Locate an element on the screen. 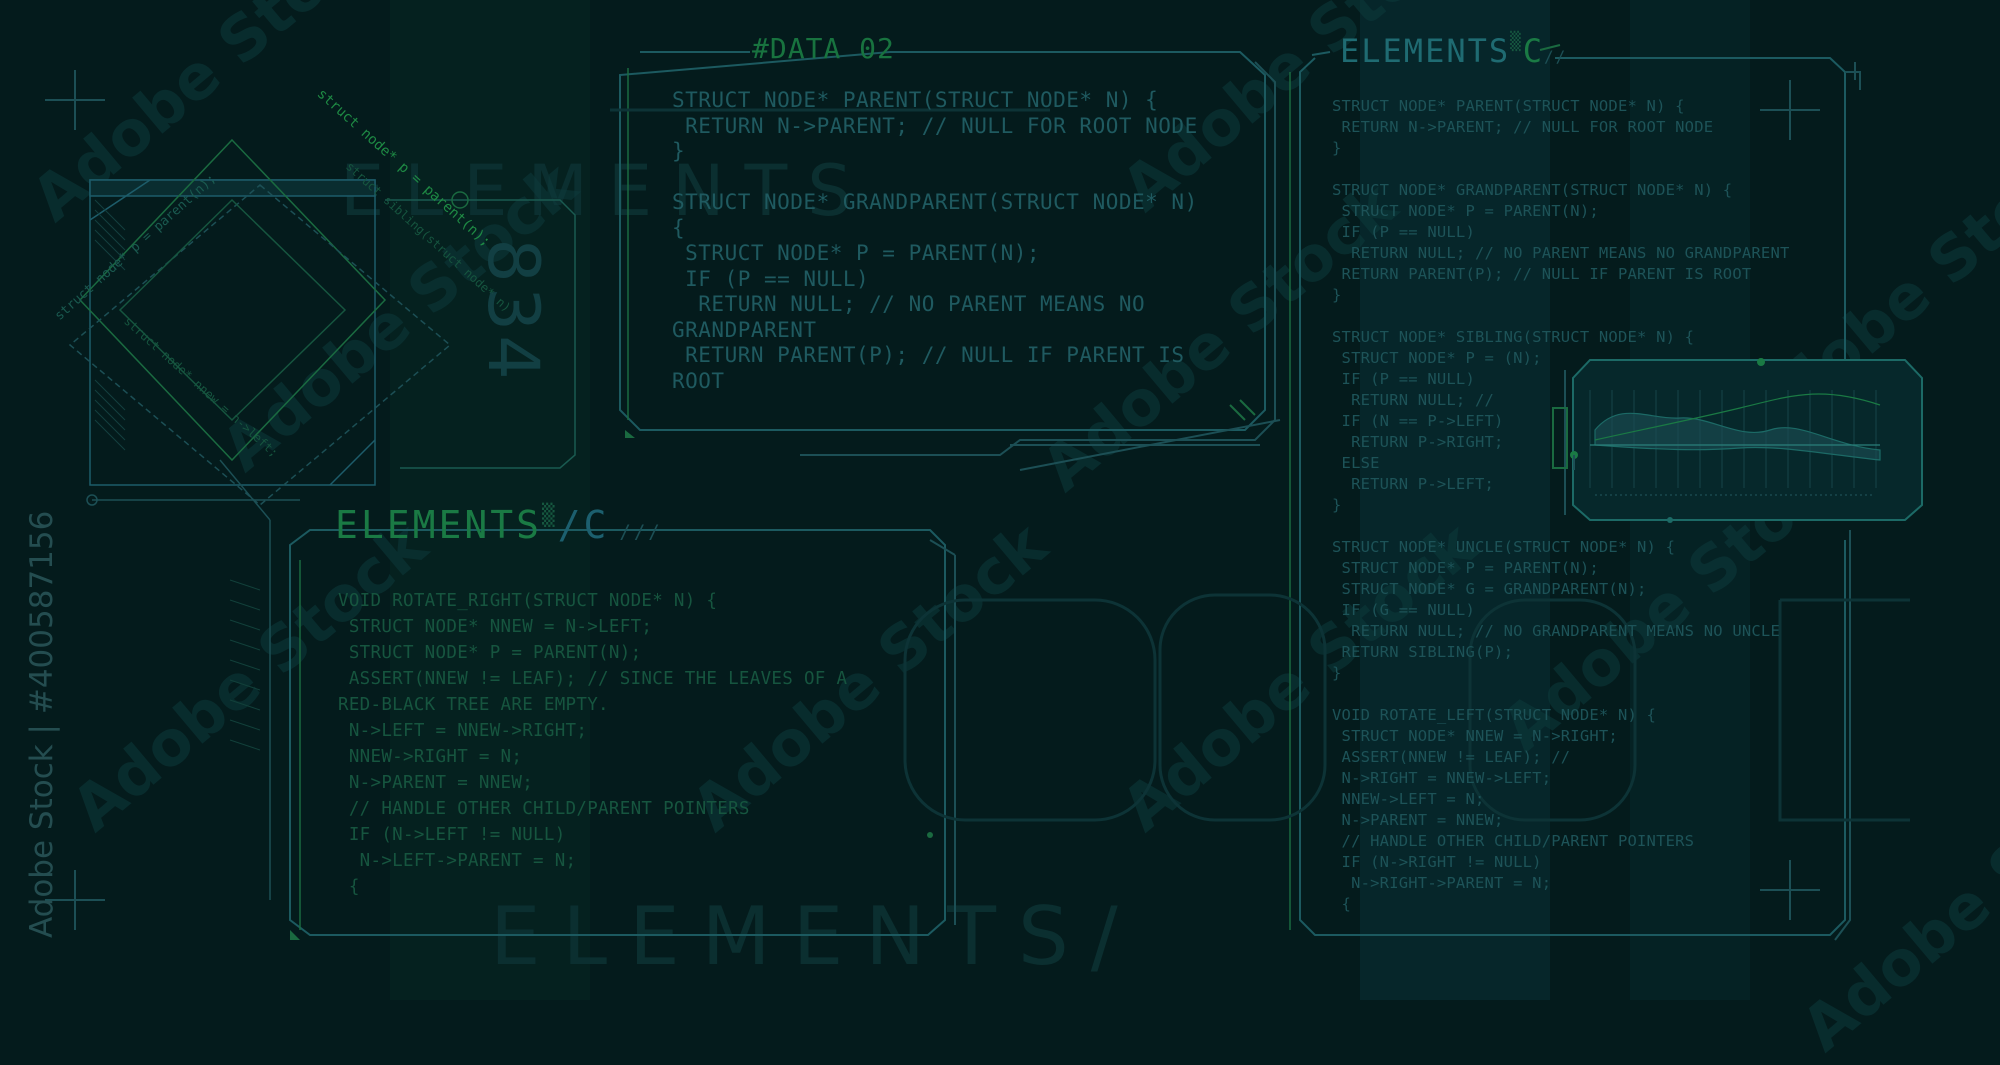 The image size is (2000, 1065). code-line: IF (N->RIGHT != NULL) is located at coordinates (1437, 862).